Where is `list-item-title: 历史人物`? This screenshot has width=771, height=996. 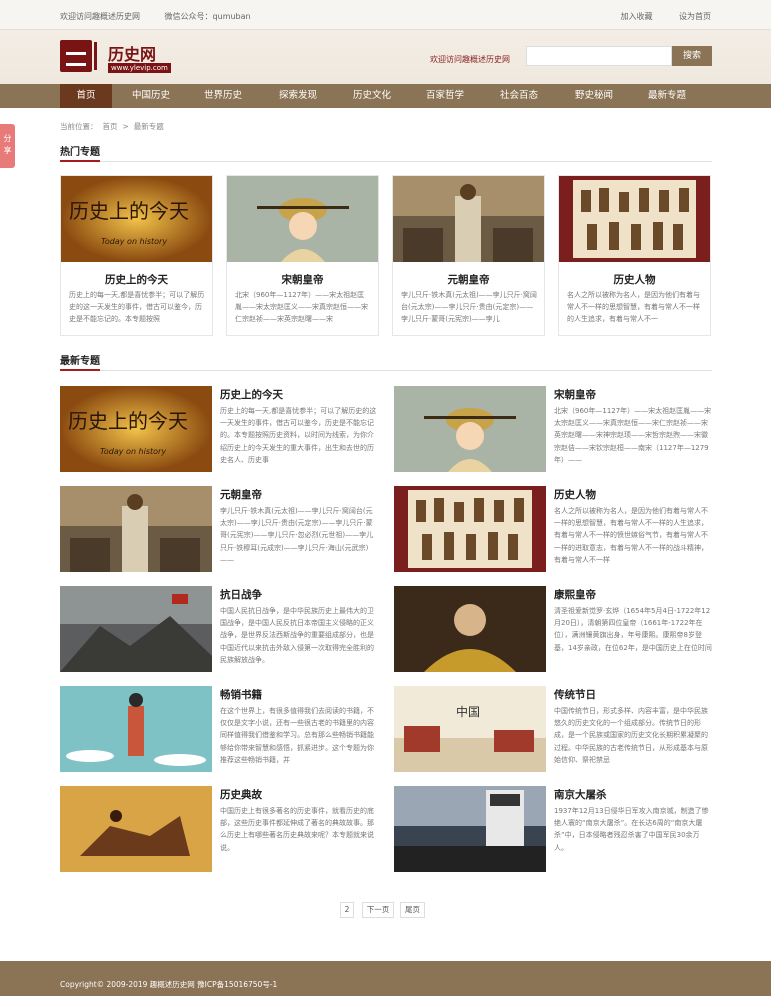
list-item-title: 历史人物 is located at coordinates (575, 494).